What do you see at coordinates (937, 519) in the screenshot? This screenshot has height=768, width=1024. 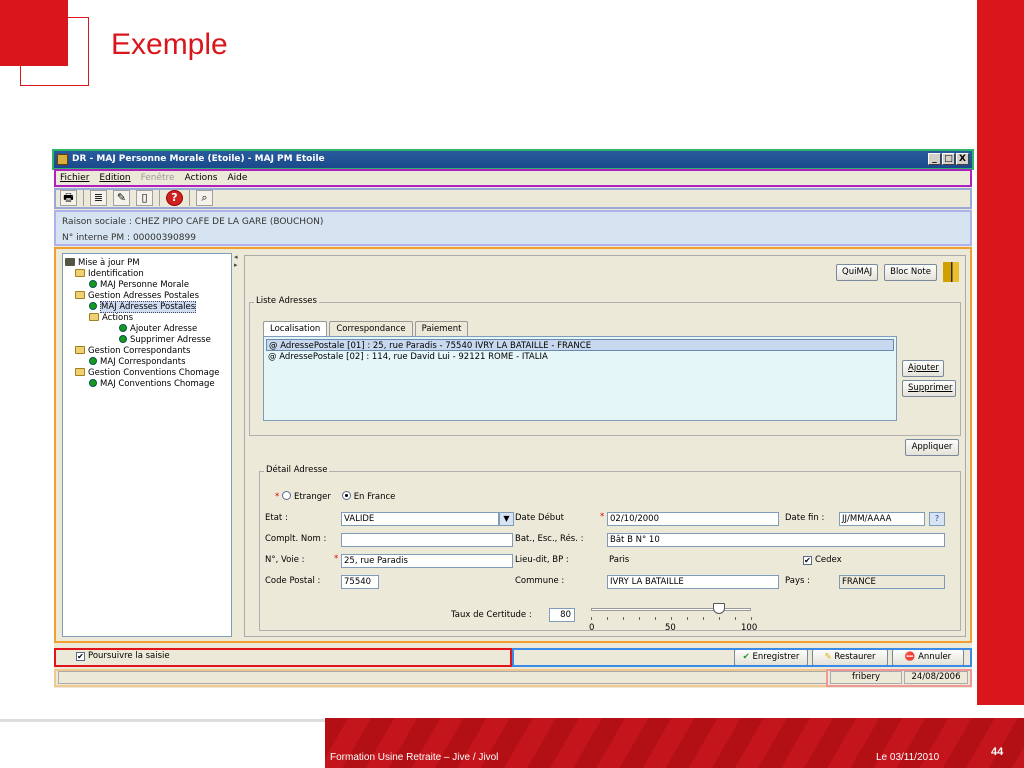 I see `date-picker-button: ?` at bounding box center [937, 519].